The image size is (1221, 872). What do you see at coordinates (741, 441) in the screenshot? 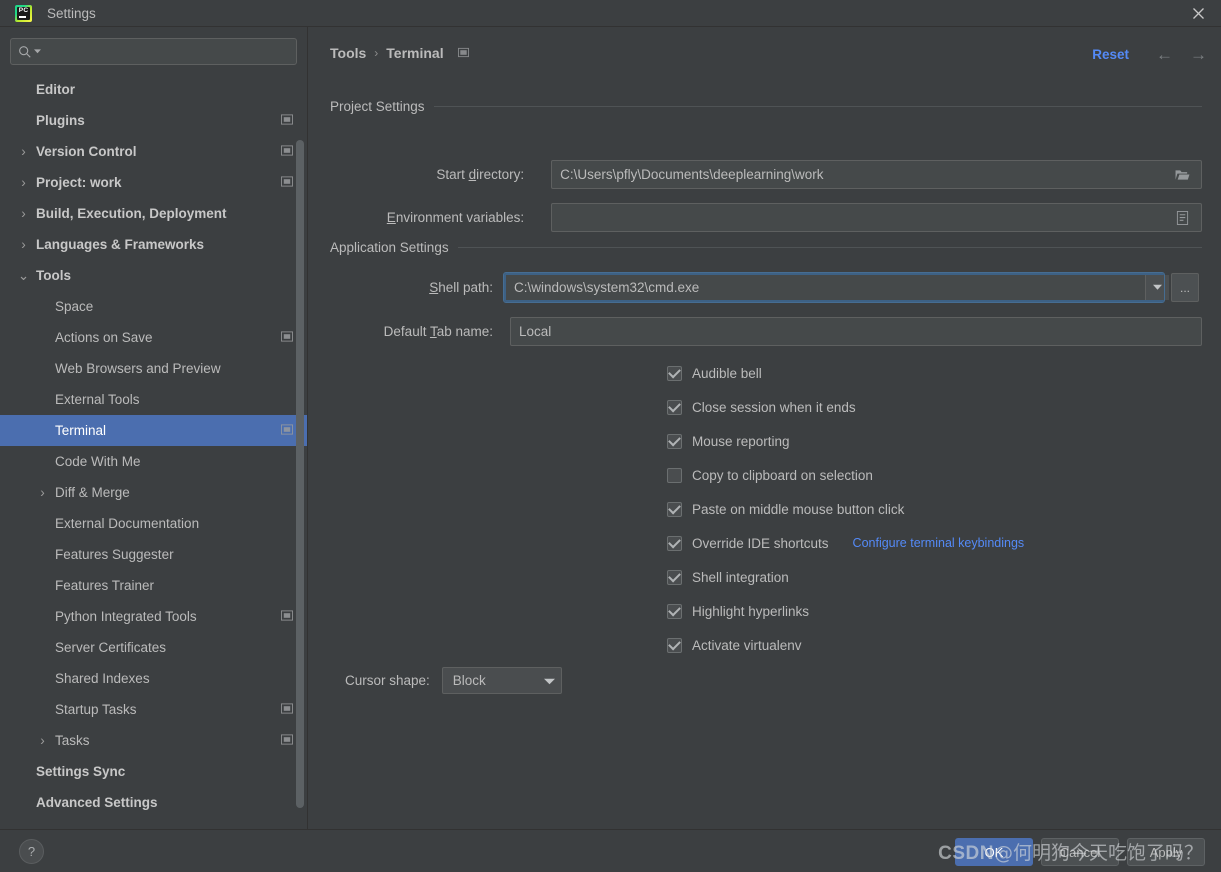
I see `checkbox-label: Mouse reporting` at bounding box center [741, 441].